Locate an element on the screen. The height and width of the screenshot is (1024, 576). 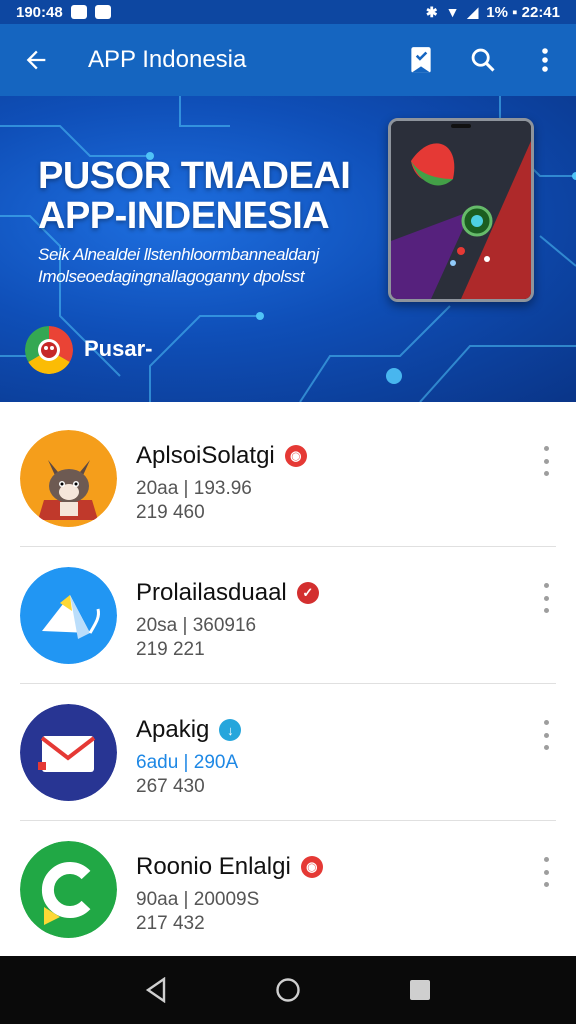
page-title: APP Indonesia is located at coordinates (167, 59).